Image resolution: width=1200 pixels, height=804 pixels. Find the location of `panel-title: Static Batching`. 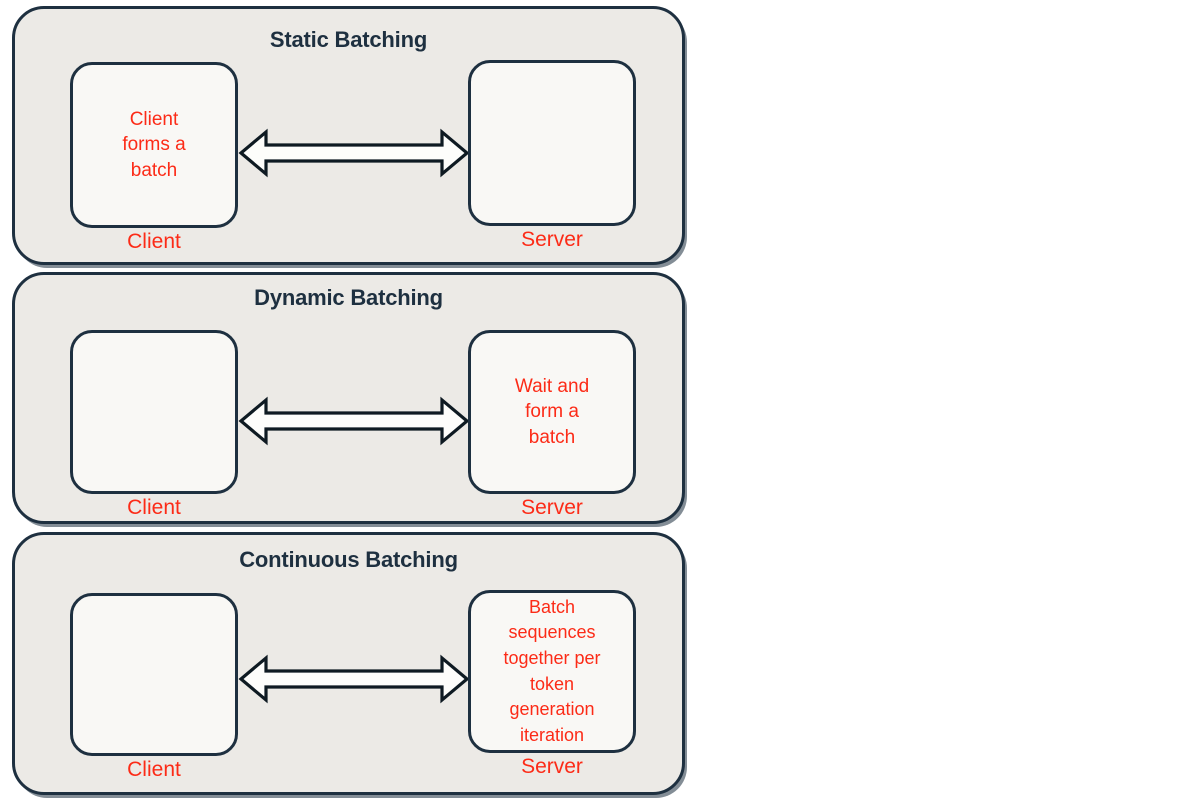

panel-title: Static Batching is located at coordinates (348, 39).